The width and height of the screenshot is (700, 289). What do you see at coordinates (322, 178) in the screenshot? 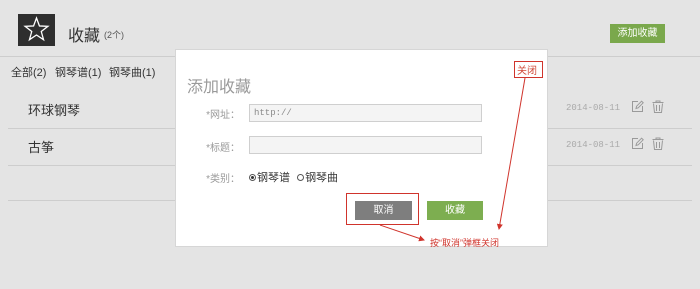
I see `category-option-label: 钢琴曲` at bounding box center [322, 178].